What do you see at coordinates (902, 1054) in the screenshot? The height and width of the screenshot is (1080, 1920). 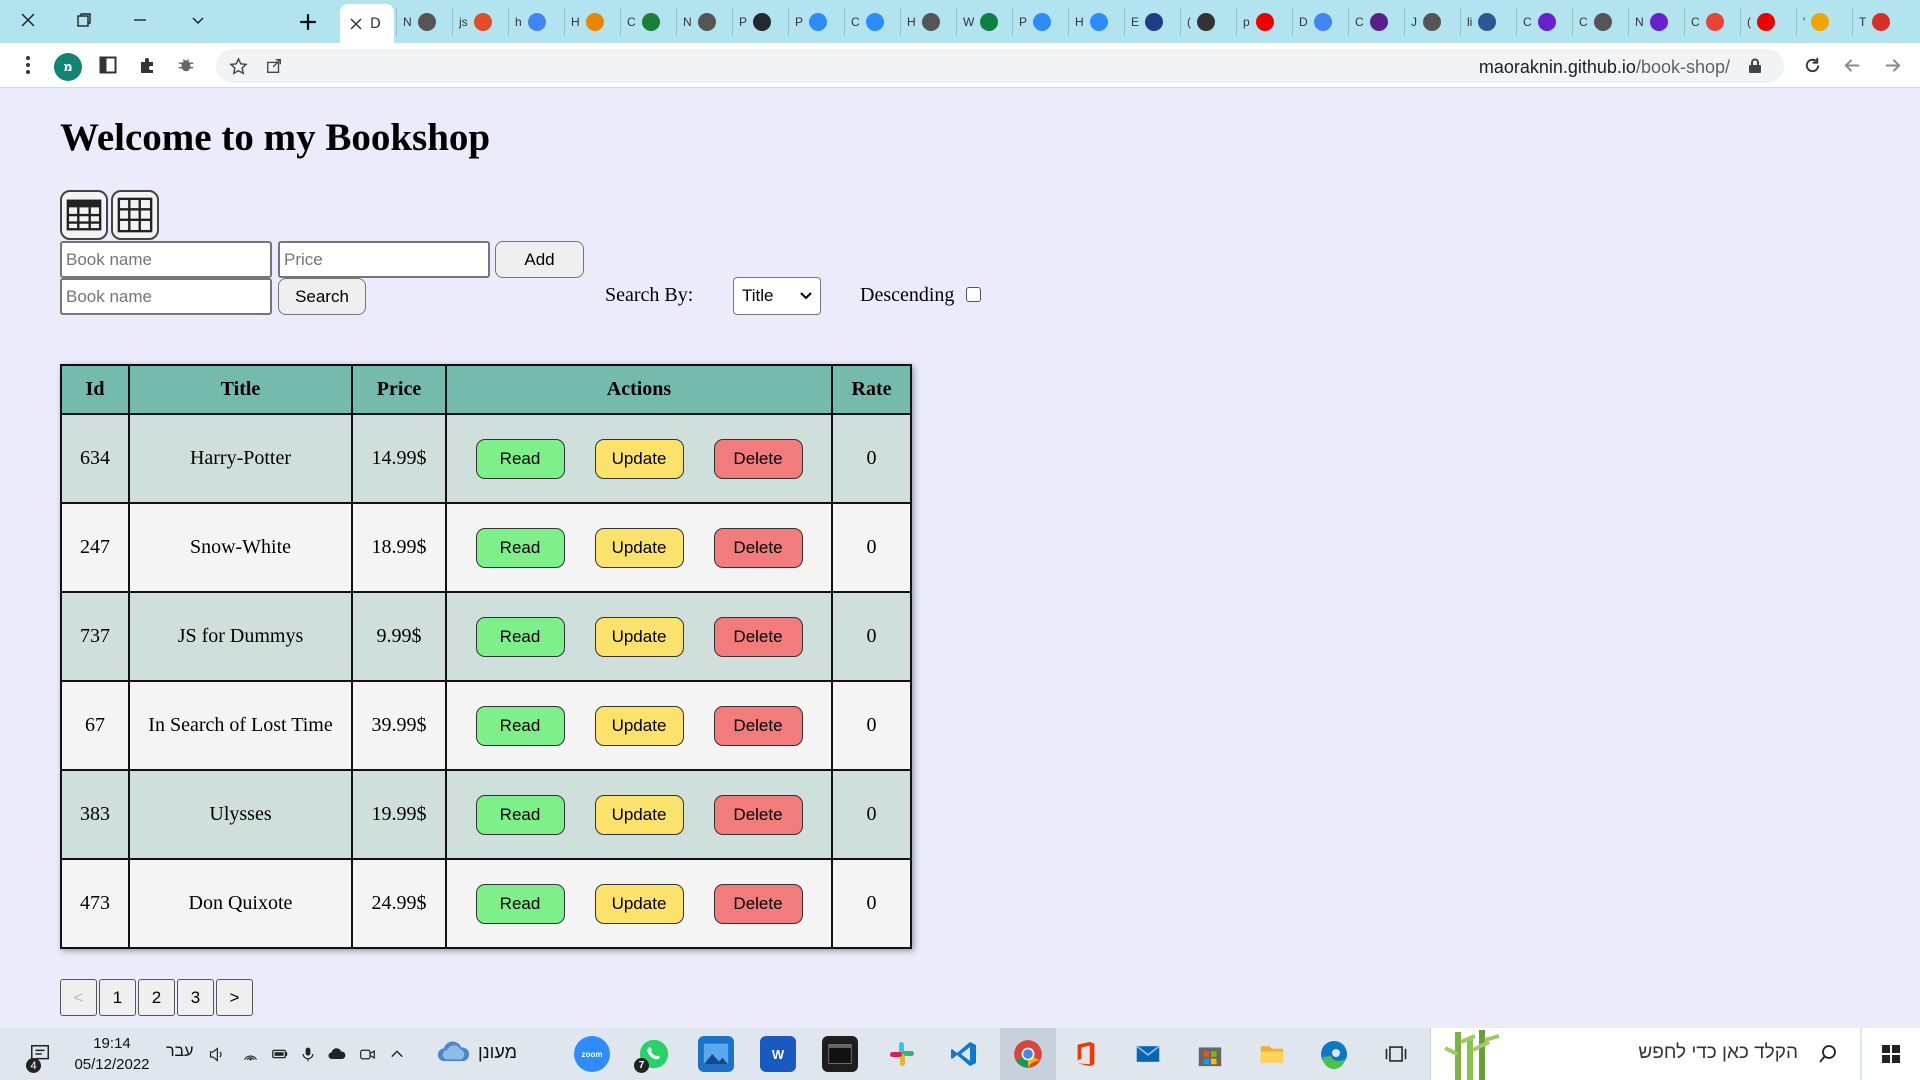 I see `taskbar-slack` at bounding box center [902, 1054].